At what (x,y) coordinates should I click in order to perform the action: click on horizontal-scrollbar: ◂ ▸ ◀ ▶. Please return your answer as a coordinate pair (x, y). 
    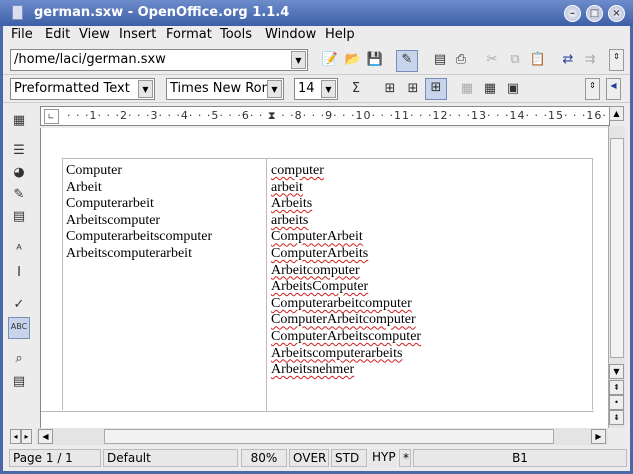
    Looking at the image, I should click on (309, 436).